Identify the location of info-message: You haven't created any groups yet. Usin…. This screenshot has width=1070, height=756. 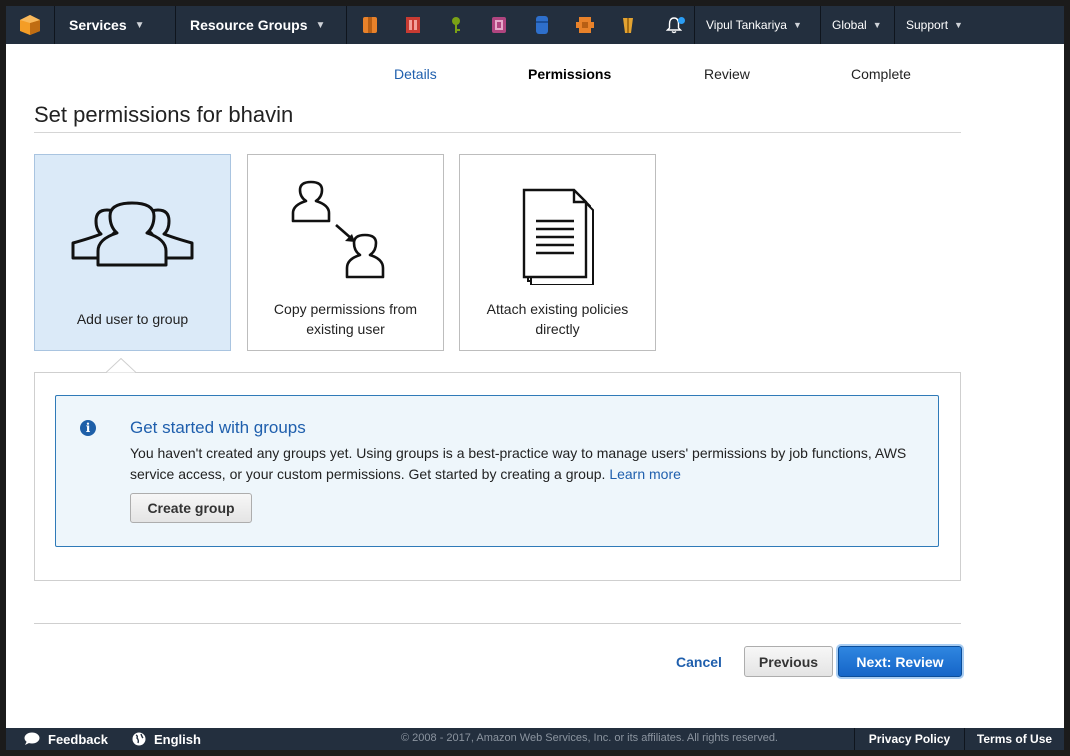
(518, 463).